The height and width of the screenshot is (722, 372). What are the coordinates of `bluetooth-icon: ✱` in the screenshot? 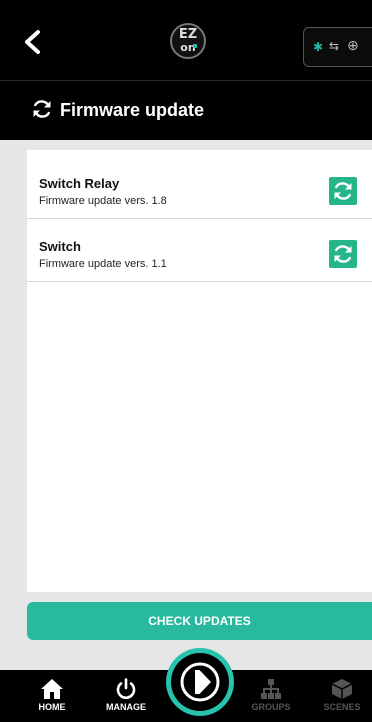 It's located at (318, 47).